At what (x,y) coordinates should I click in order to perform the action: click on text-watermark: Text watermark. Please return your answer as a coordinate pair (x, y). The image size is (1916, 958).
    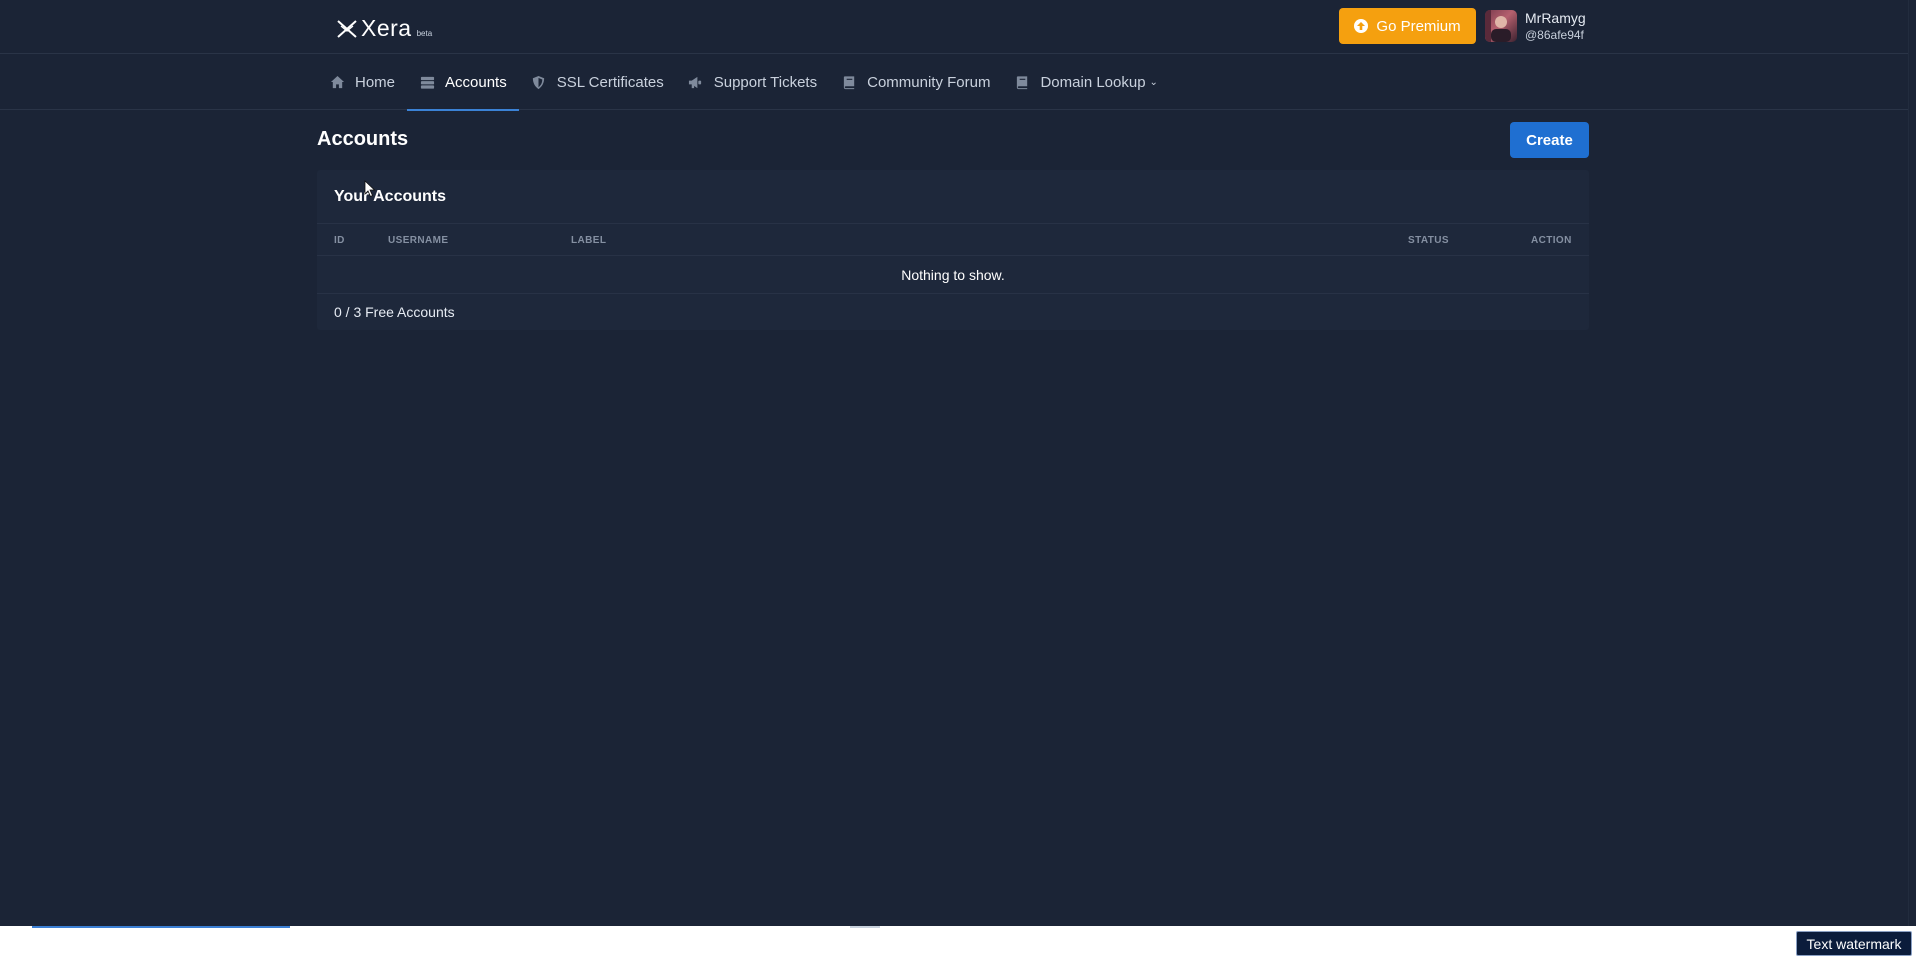
    Looking at the image, I should click on (1854, 943).